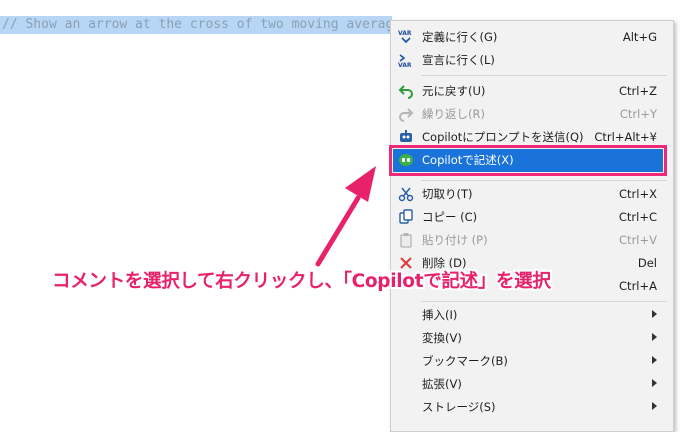 Image resolution: width=680 pixels, height=432 pixels. What do you see at coordinates (301, 281) in the screenshot?
I see `annotation-callout: コメントを選択して右クリックし、「Copilotで記述」を選択` at bounding box center [301, 281].